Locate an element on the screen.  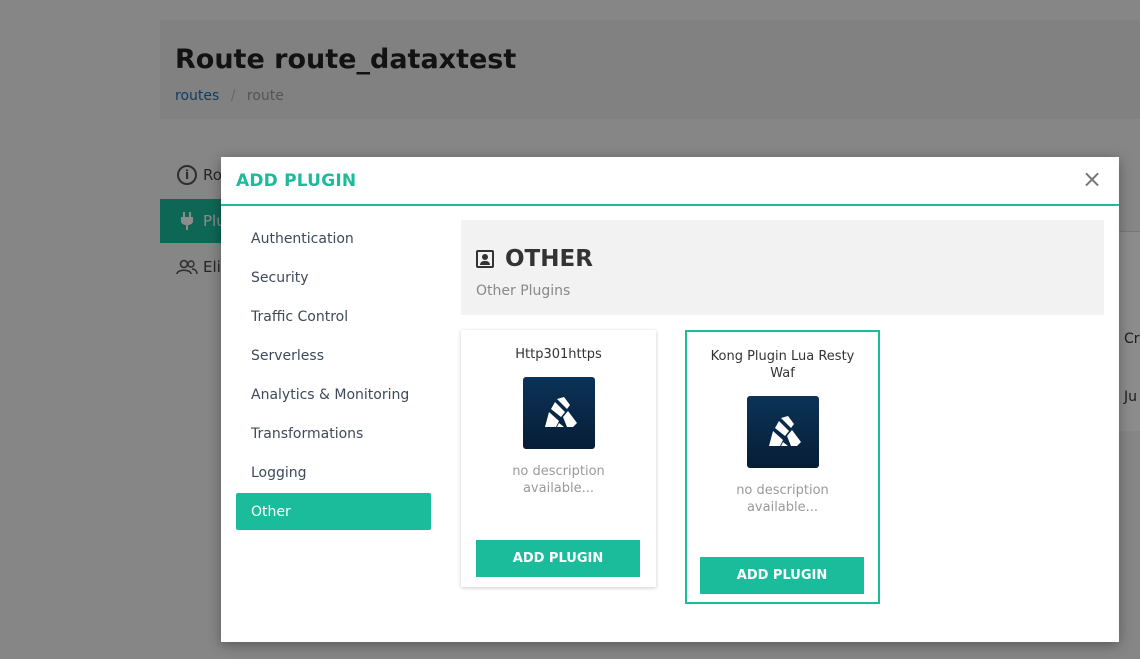
plugin-name: Http301https is located at coordinates (558, 354).